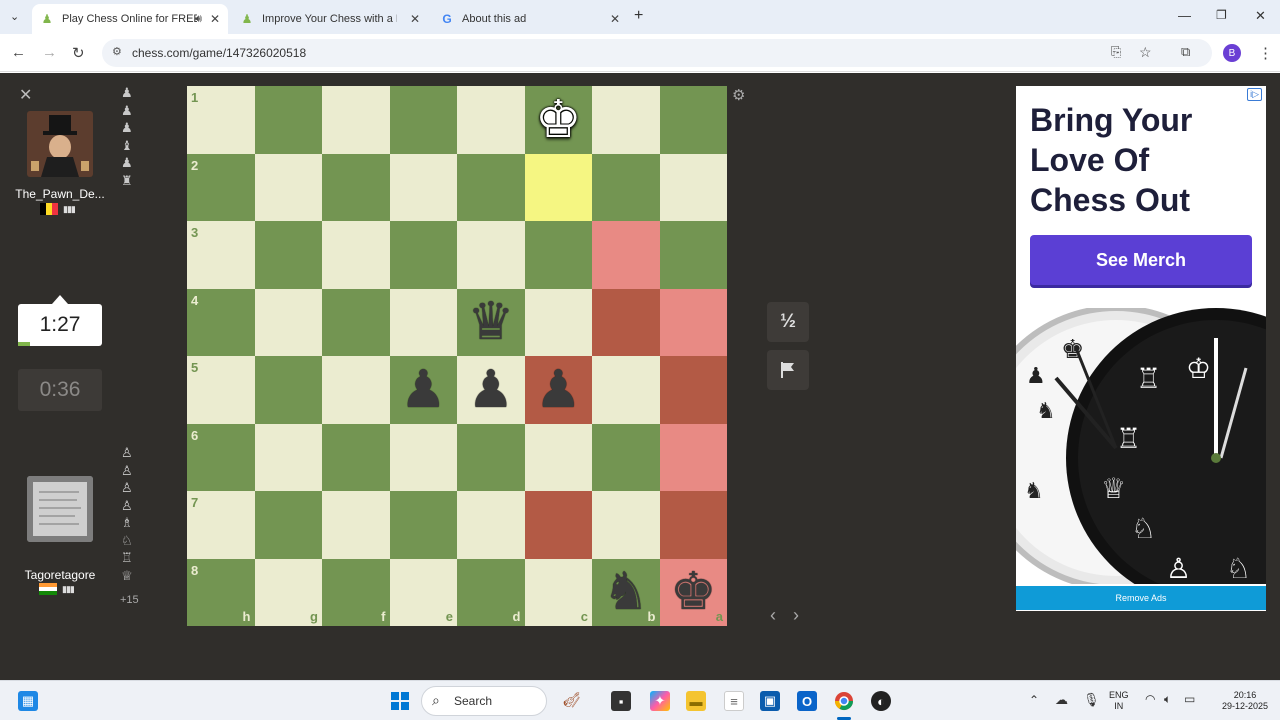 The width and height of the screenshot is (1280, 720). I want to click on board-square: d, so click(491, 592).